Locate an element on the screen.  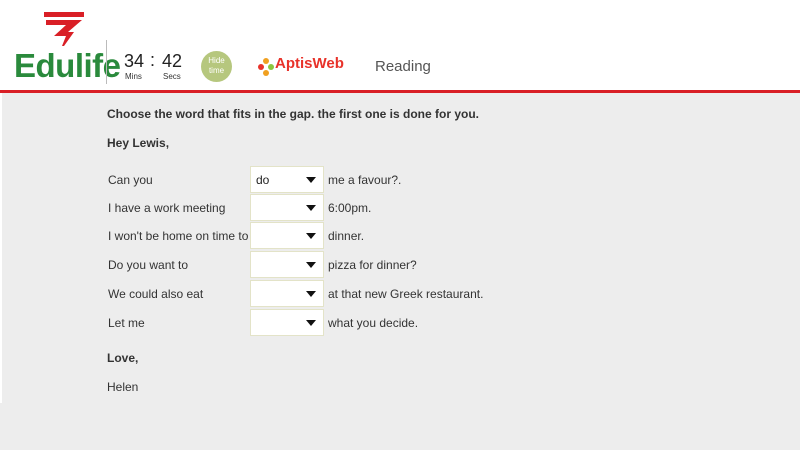
sentence-suffix: at that new Greek restaurant. is located at coordinates (406, 294).